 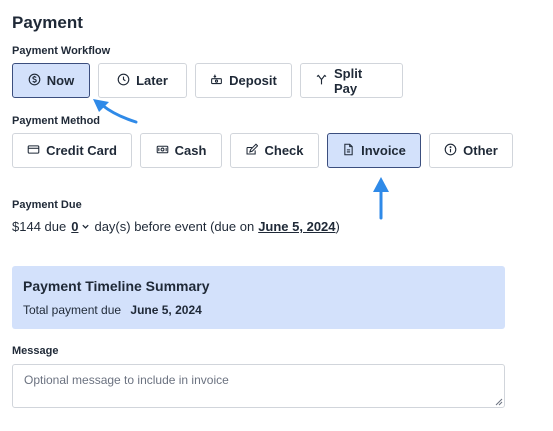 What do you see at coordinates (258, 310) in the screenshot?
I see `summary-total-line: Total payment due June 5, 2024` at bounding box center [258, 310].